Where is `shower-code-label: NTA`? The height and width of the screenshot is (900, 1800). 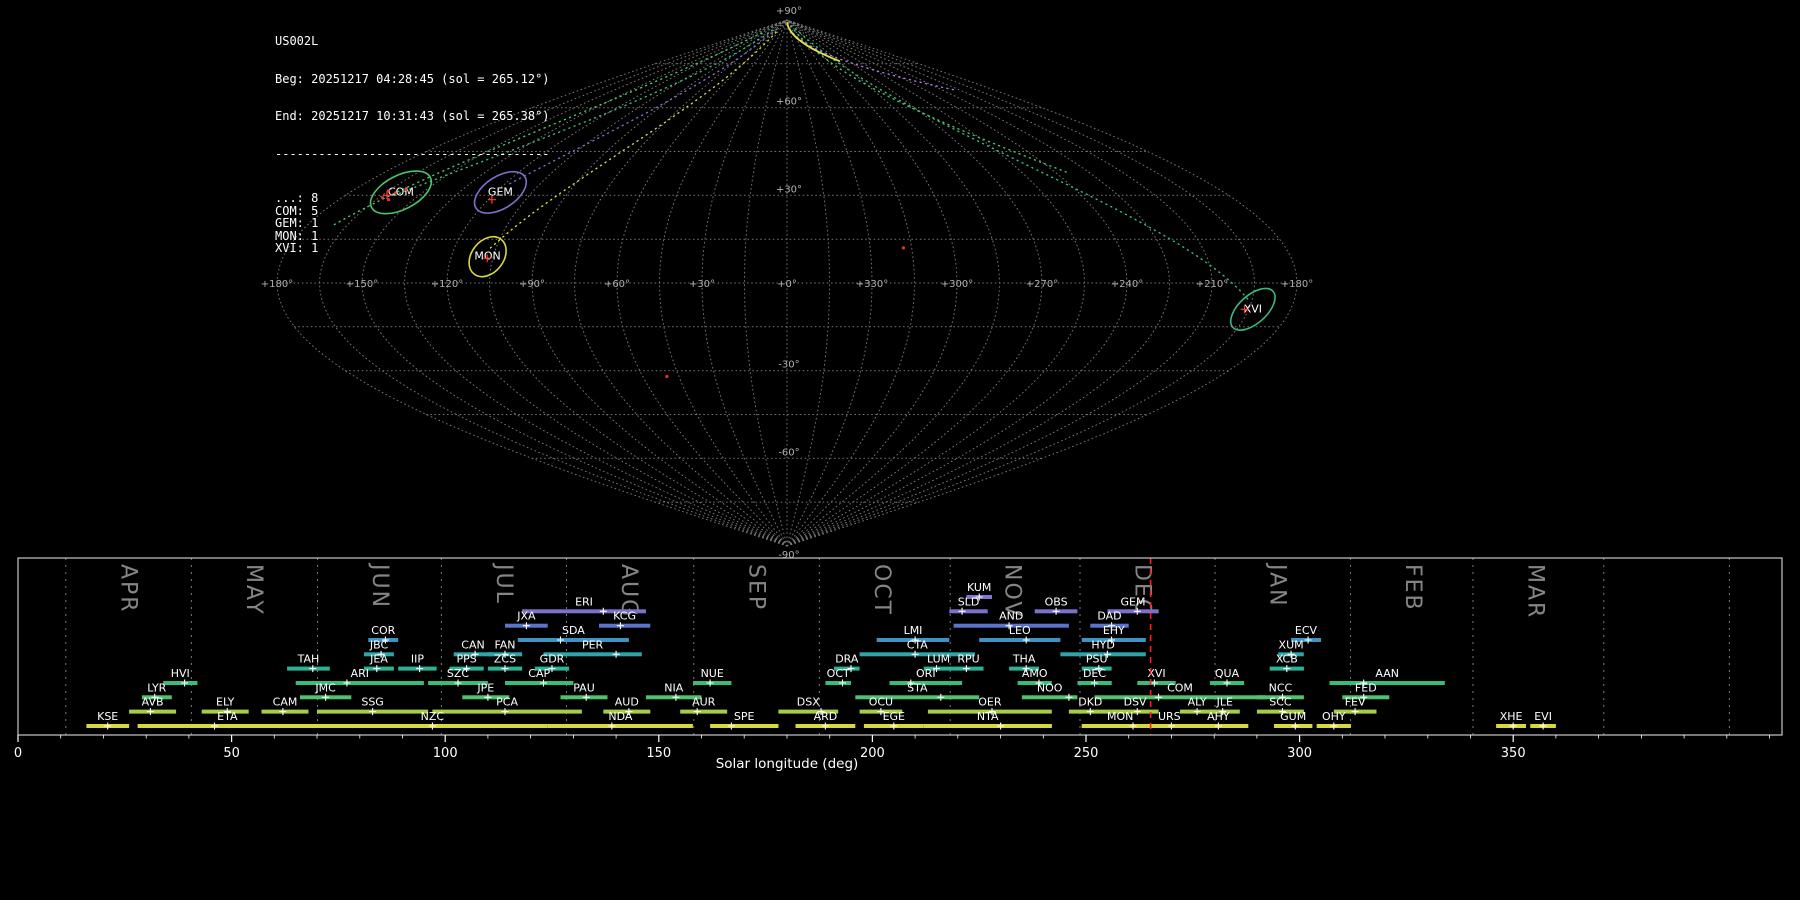 shower-code-label: NTA is located at coordinates (988, 716).